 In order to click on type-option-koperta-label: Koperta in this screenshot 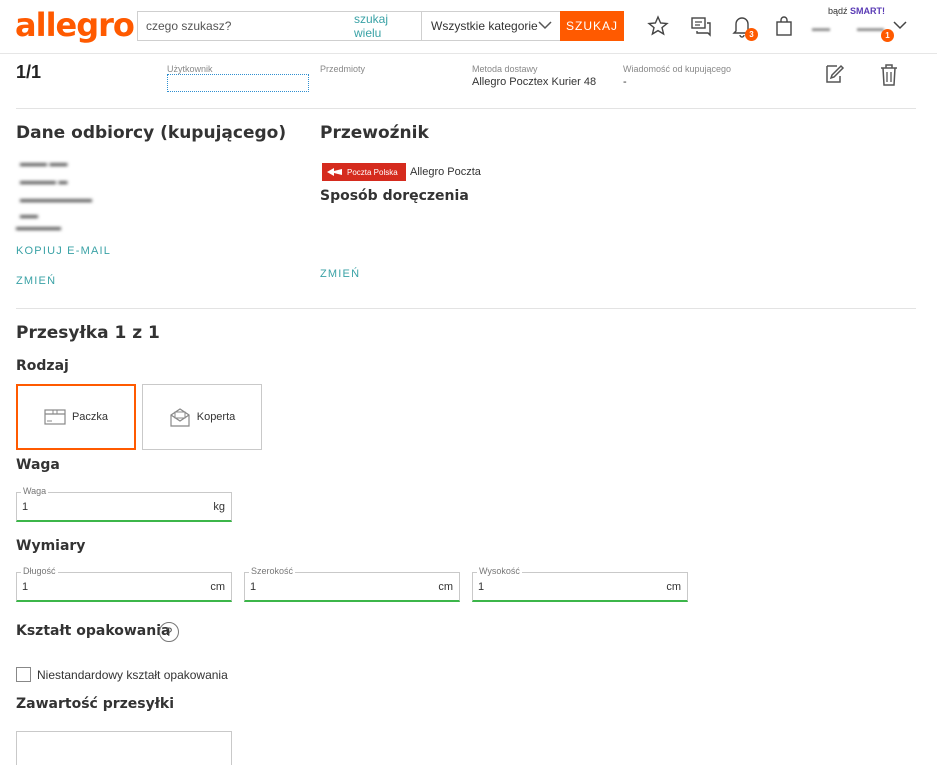, I will do `click(216, 417)`.